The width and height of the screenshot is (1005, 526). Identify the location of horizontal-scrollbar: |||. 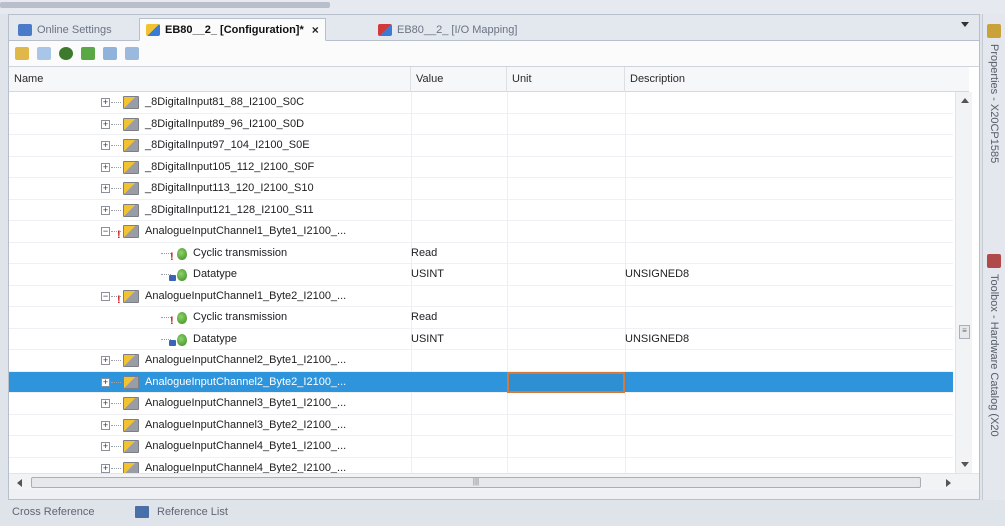
(494, 481).